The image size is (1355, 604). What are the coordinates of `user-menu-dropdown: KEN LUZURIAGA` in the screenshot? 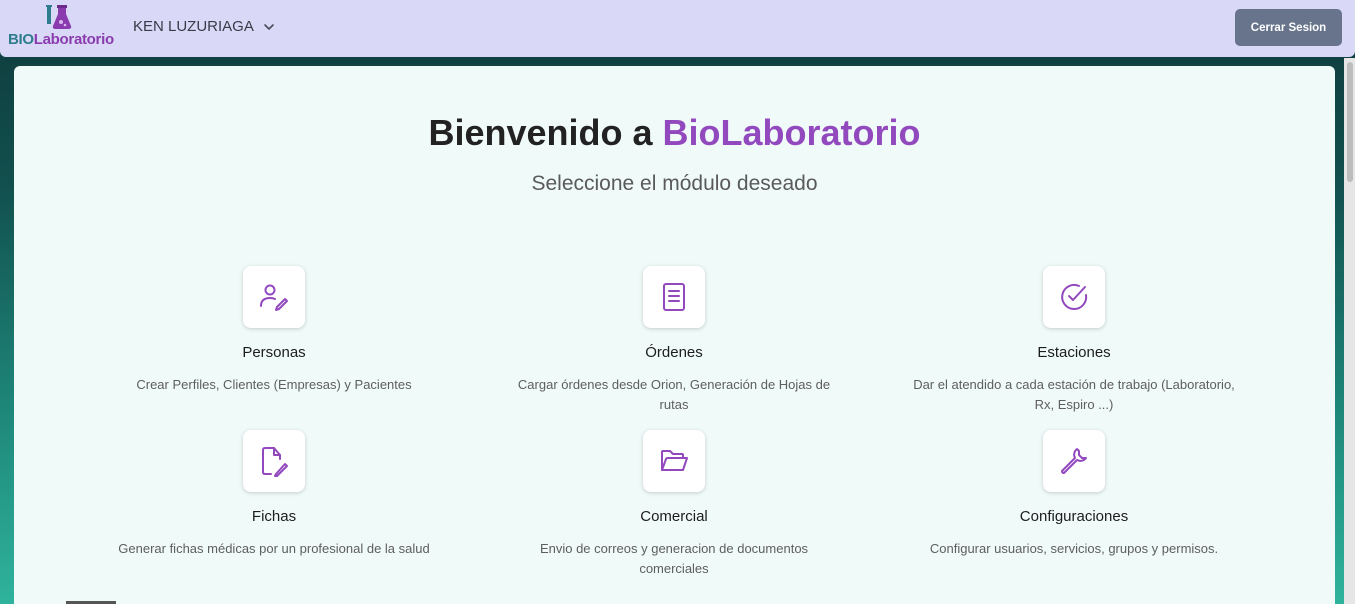 It's located at (204, 26).